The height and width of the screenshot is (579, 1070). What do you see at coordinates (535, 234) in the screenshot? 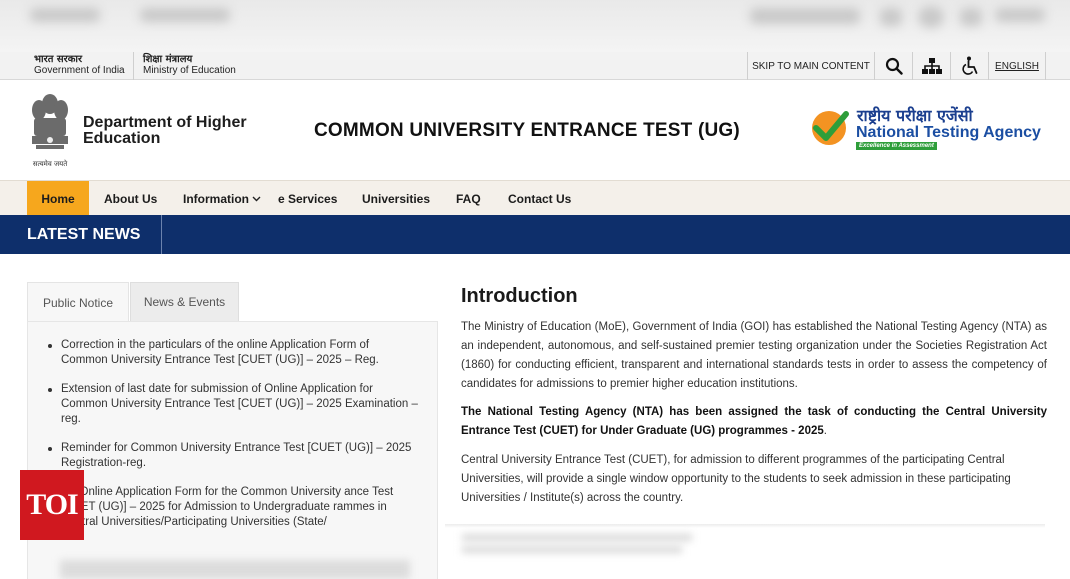
I see `latest-news-bar: LATEST NEWS` at bounding box center [535, 234].